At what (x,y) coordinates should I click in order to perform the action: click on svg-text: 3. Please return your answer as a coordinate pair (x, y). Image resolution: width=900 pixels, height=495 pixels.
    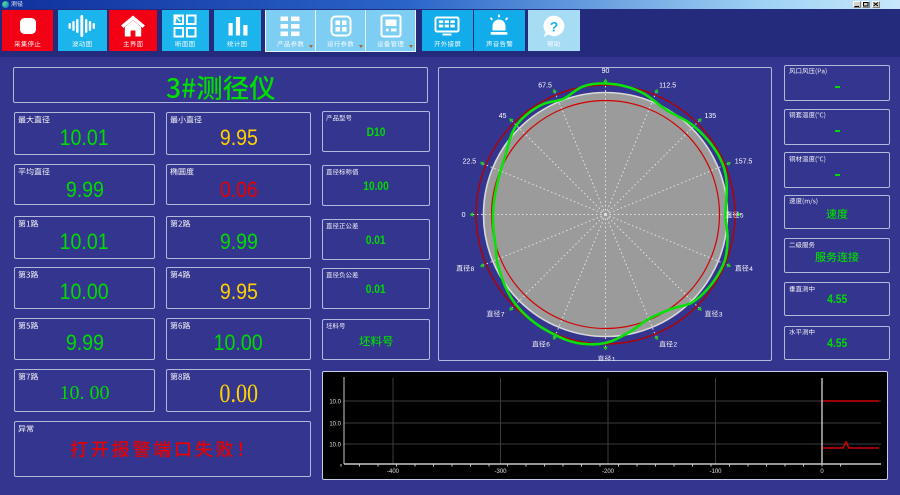
    Looking at the image, I should click on (721, 314).